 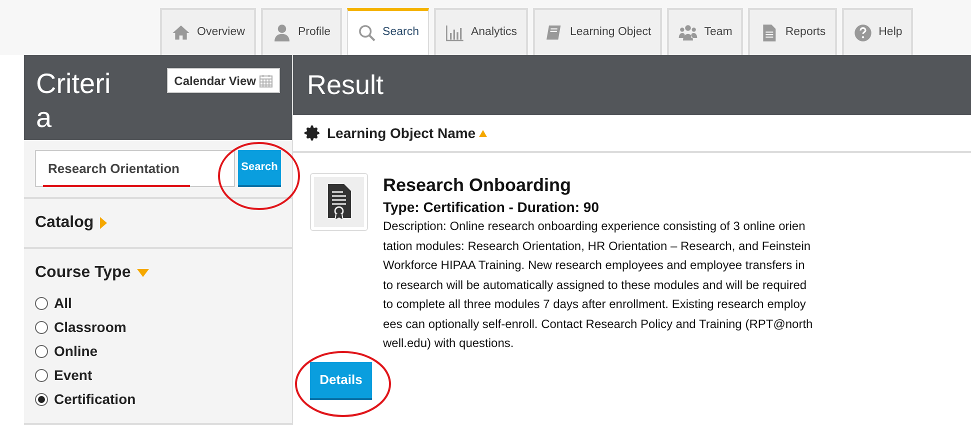 What do you see at coordinates (407, 133) in the screenshot?
I see `sort-header: Learning Object Name` at bounding box center [407, 133].